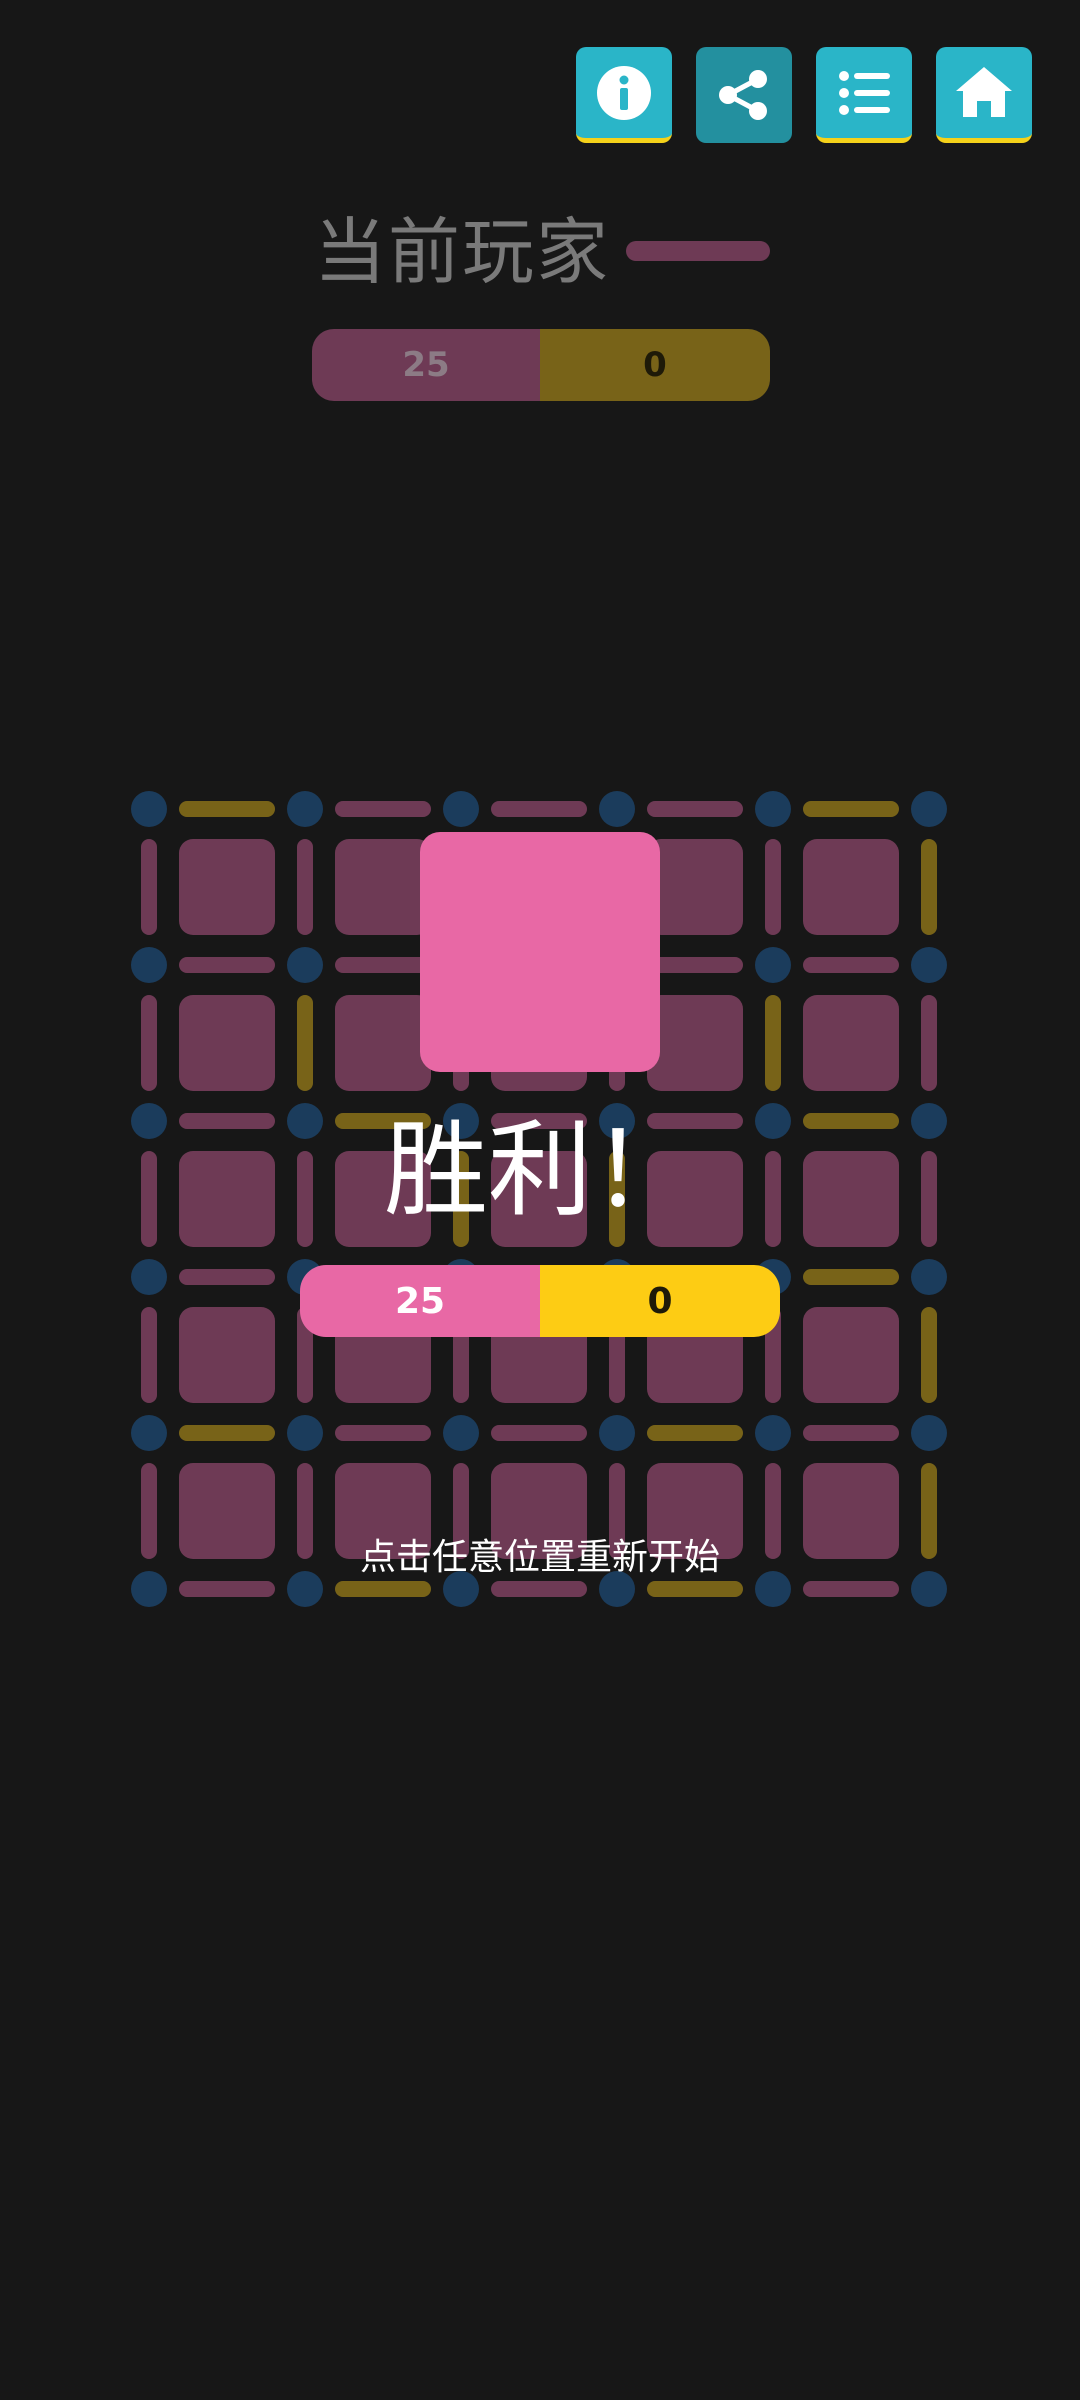 This screenshot has height=2400, width=1080. Describe the element at coordinates (660, 1301) in the screenshot. I see `final-player2-score: 0` at that location.